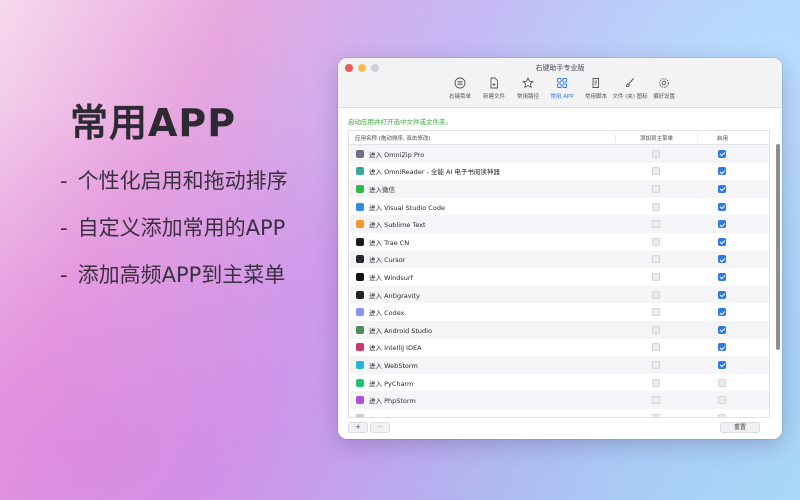 Image resolution: width=800 pixels, height=500 pixels. I want to click on app-name-cell: 进入 Windsurf, so click(482, 277).